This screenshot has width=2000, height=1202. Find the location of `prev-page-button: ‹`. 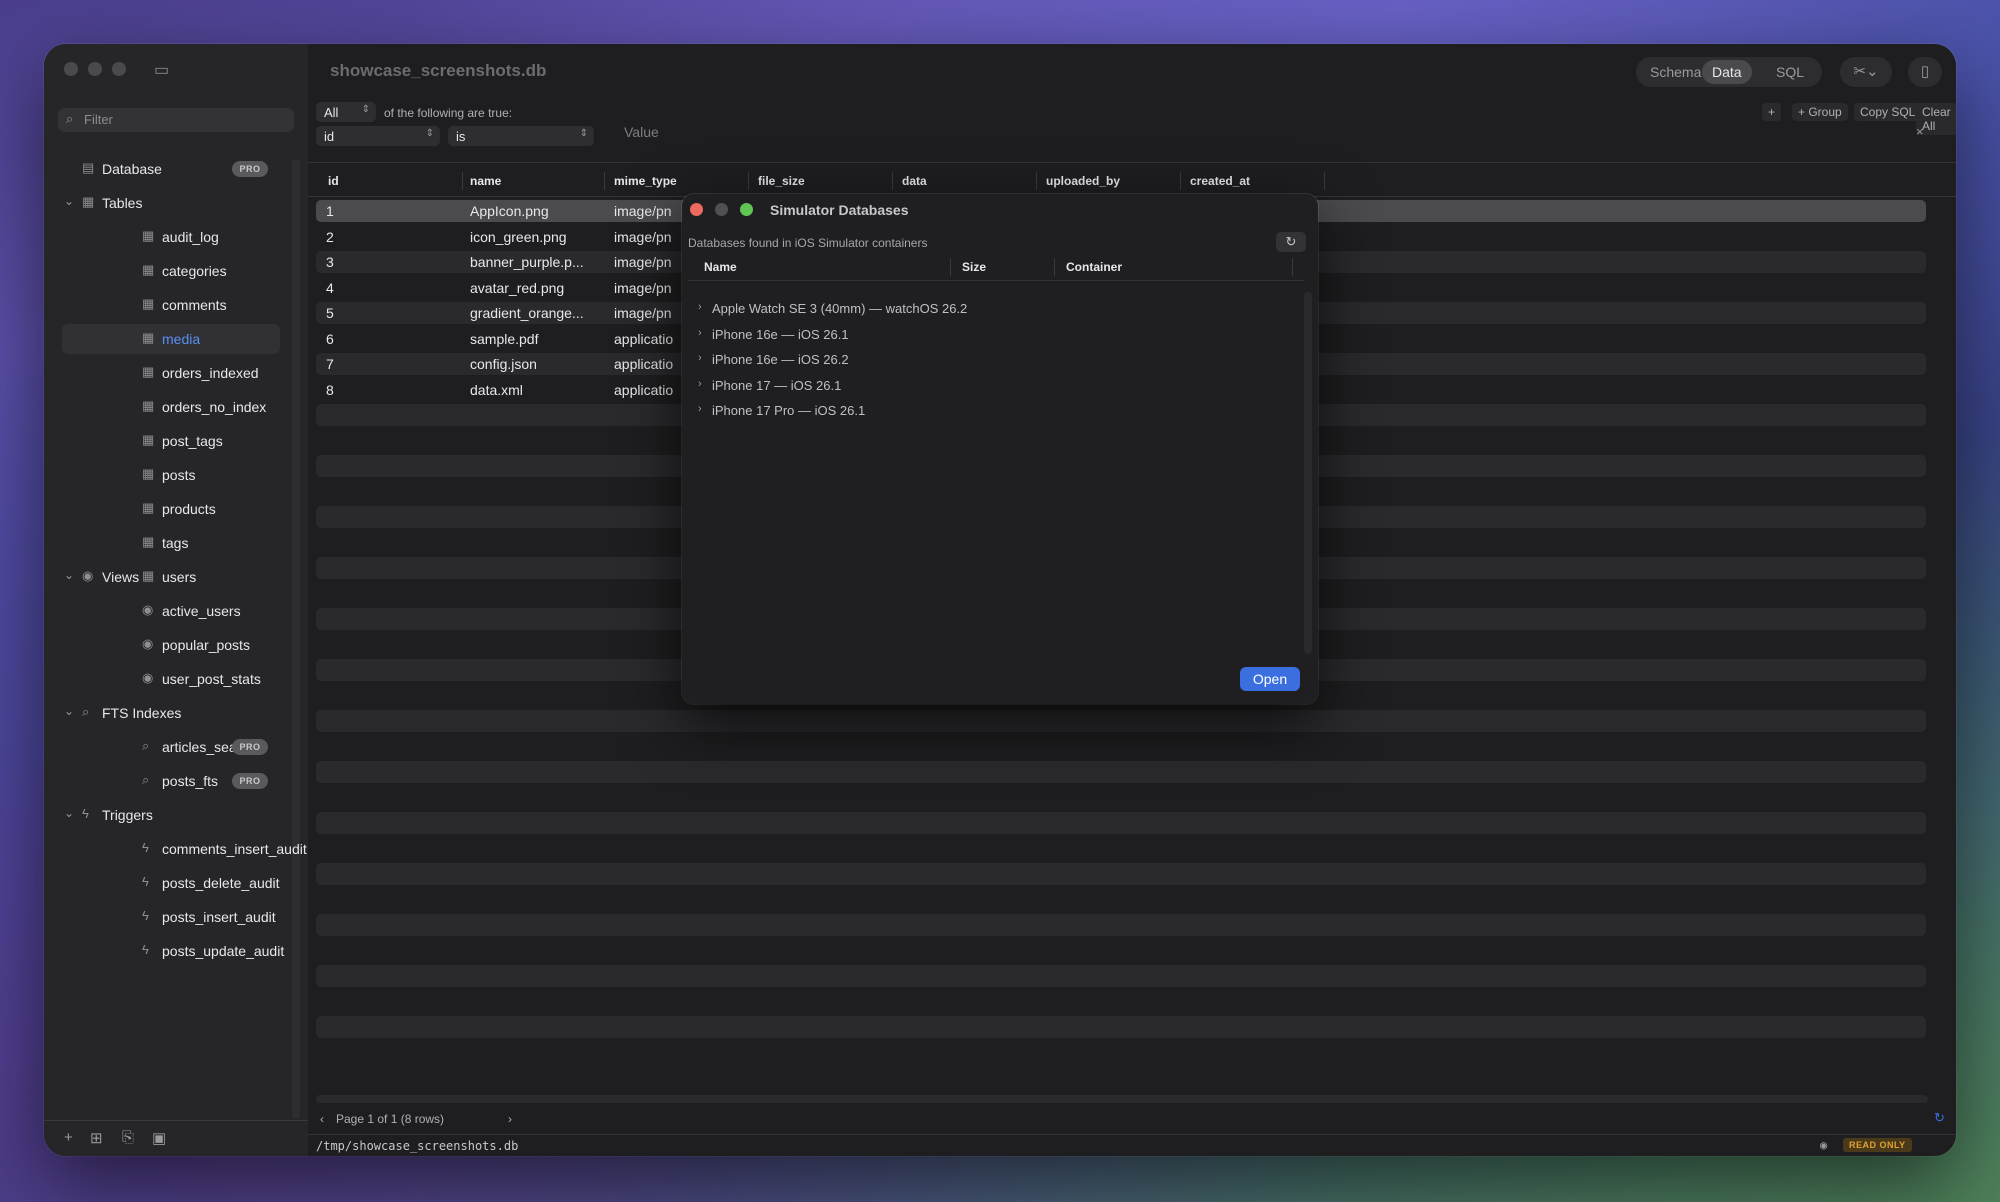

prev-page-button: ‹ is located at coordinates (322, 1119).